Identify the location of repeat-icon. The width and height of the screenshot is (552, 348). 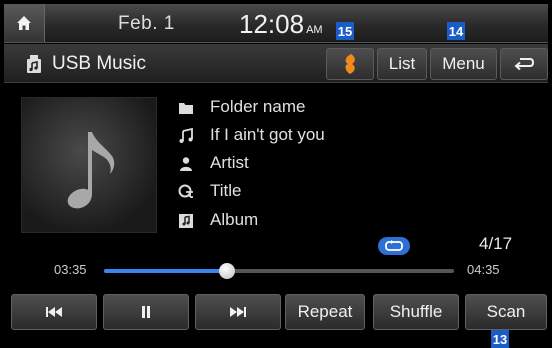
(394, 245).